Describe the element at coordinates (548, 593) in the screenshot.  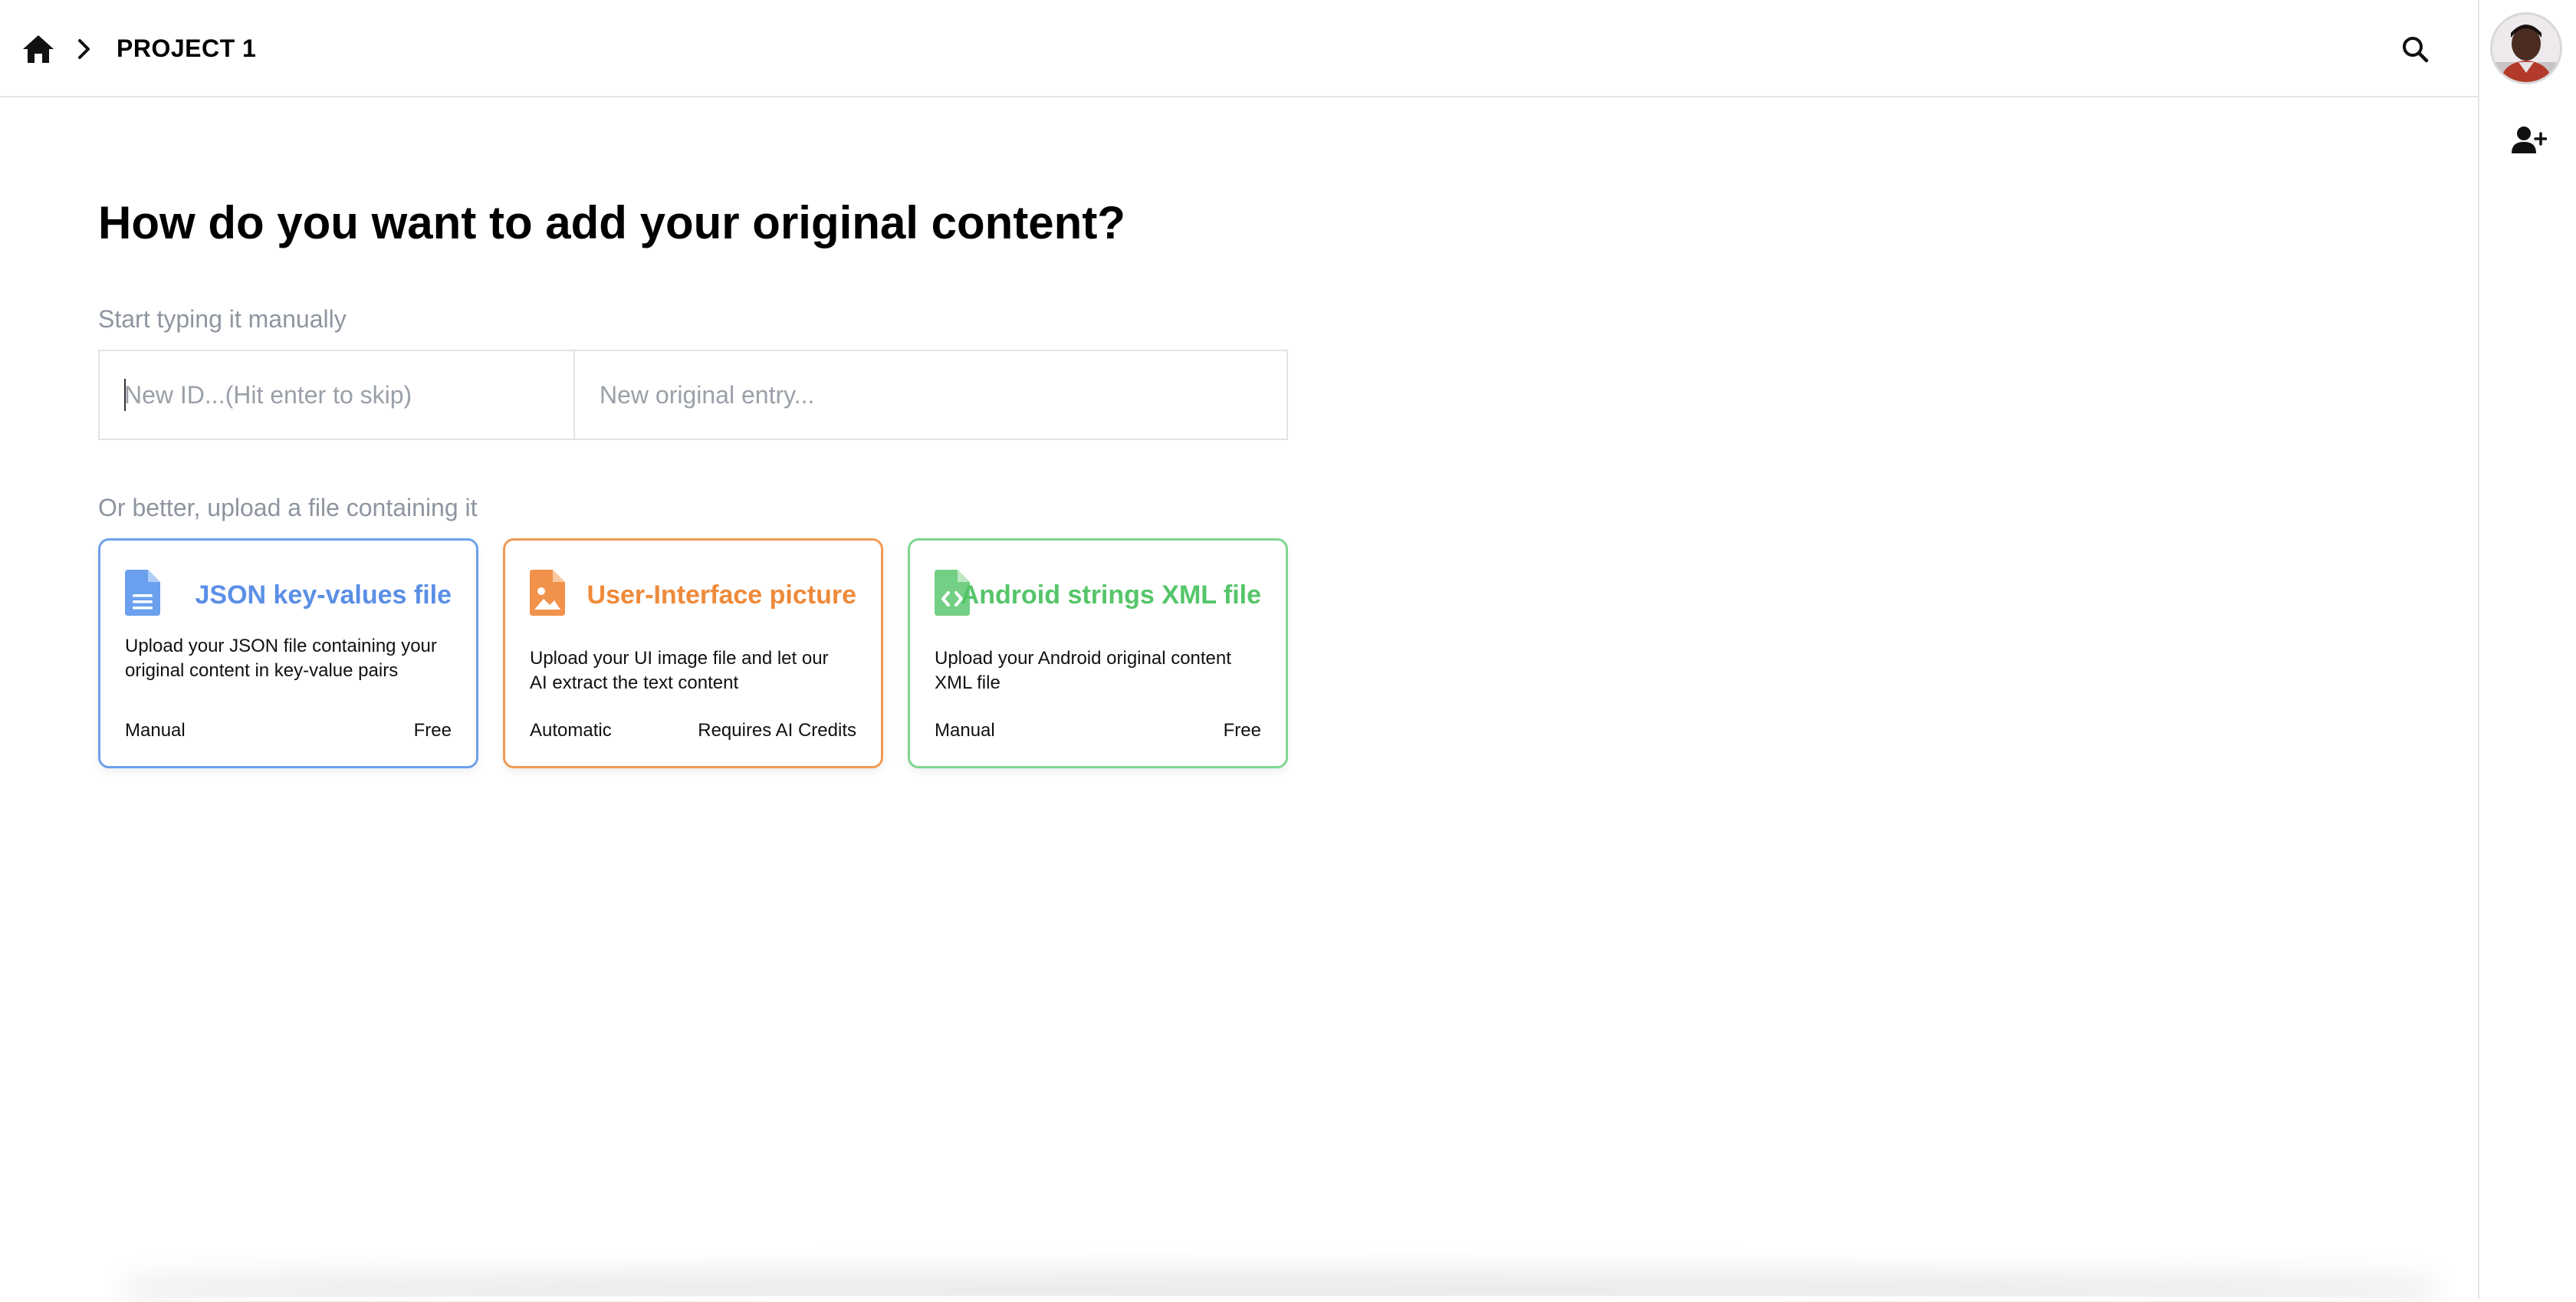
I see `image-file-icon` at that location.